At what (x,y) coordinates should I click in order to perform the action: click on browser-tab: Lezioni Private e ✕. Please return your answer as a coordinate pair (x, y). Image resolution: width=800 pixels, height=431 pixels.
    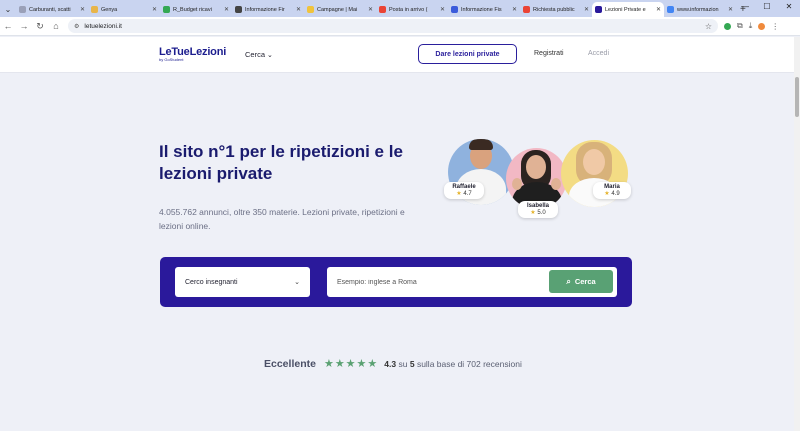
    Looking at the image, I should click on (628, 9).